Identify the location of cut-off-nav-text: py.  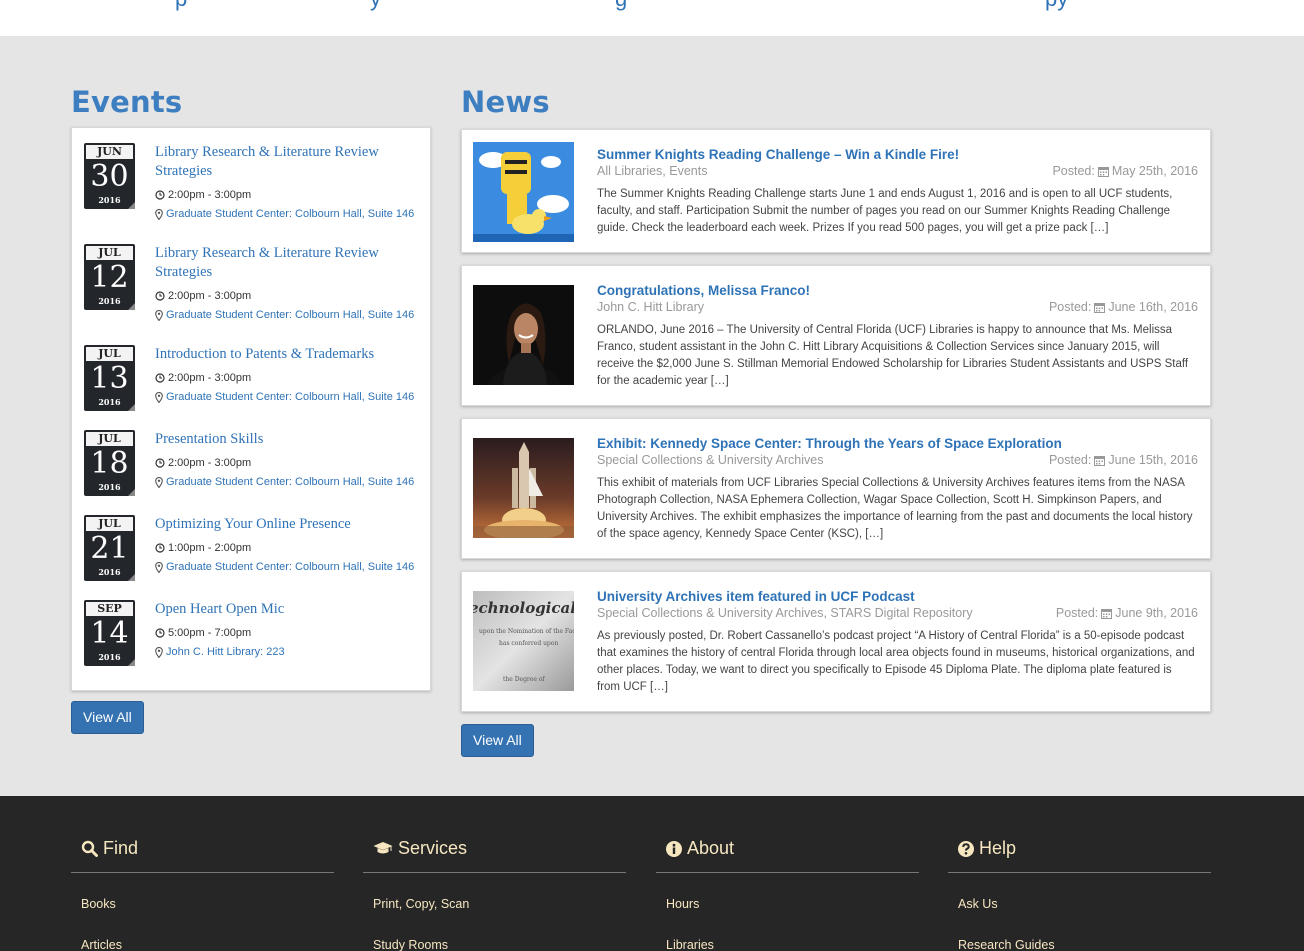
(1056, 6).